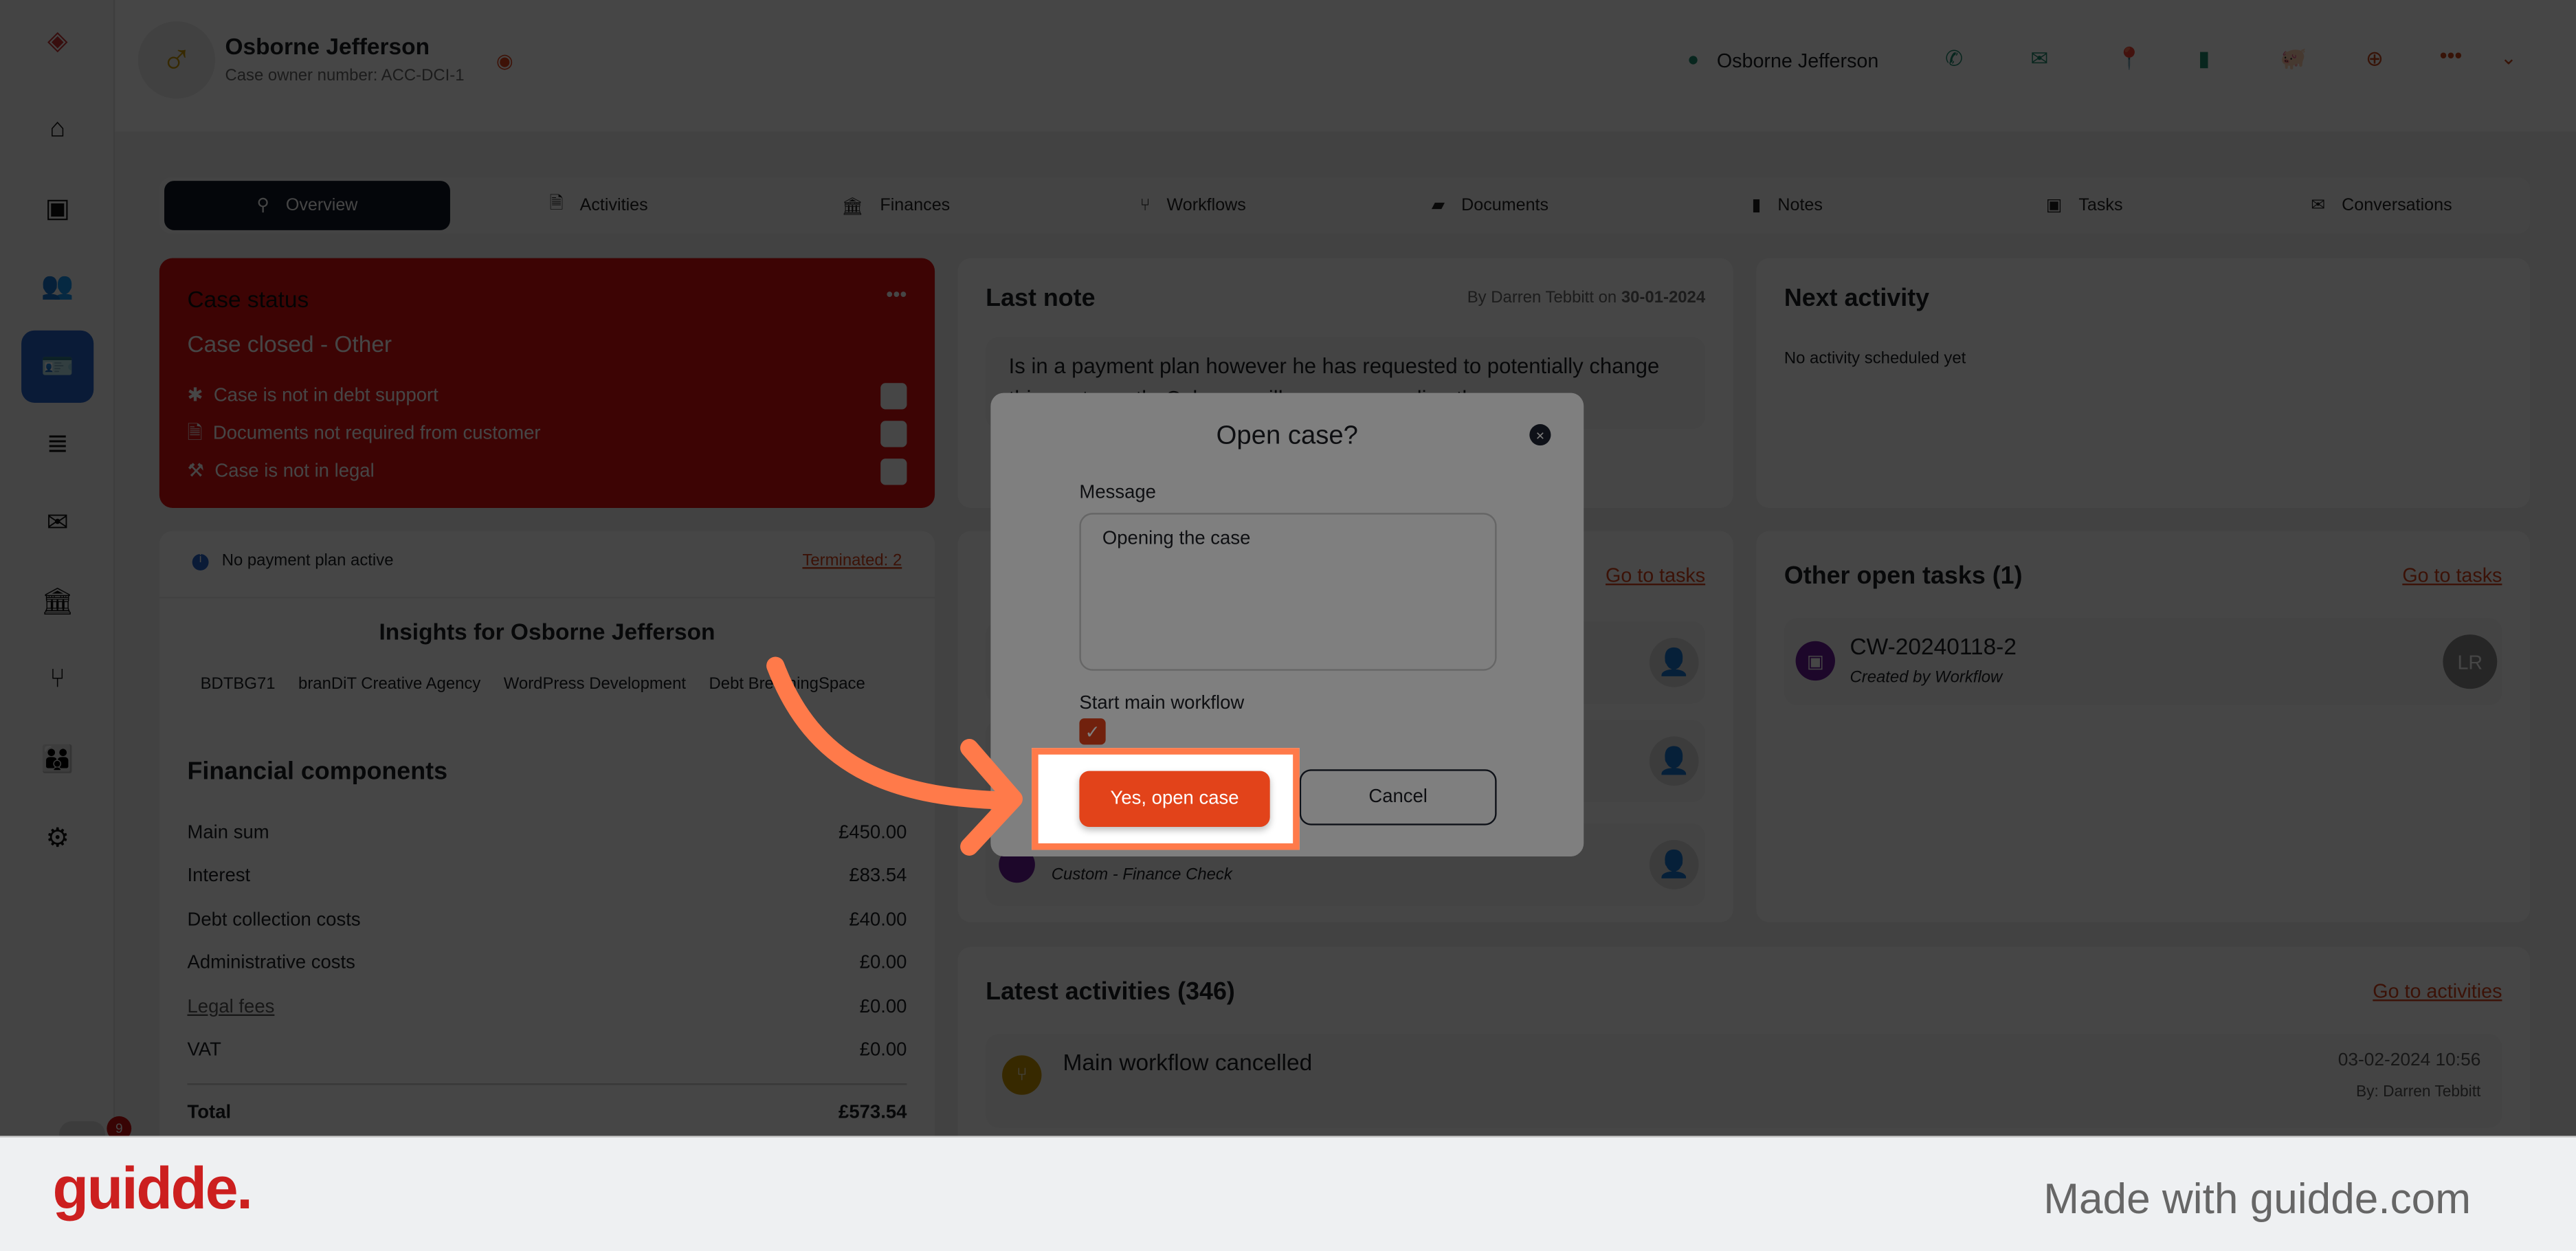 The width and height of the screenshot is (2576, 1251). Describe the element at coordinates (2257, 1198) in the screenshot. I see `footer-tagline: Made with guidde.com` at that location.